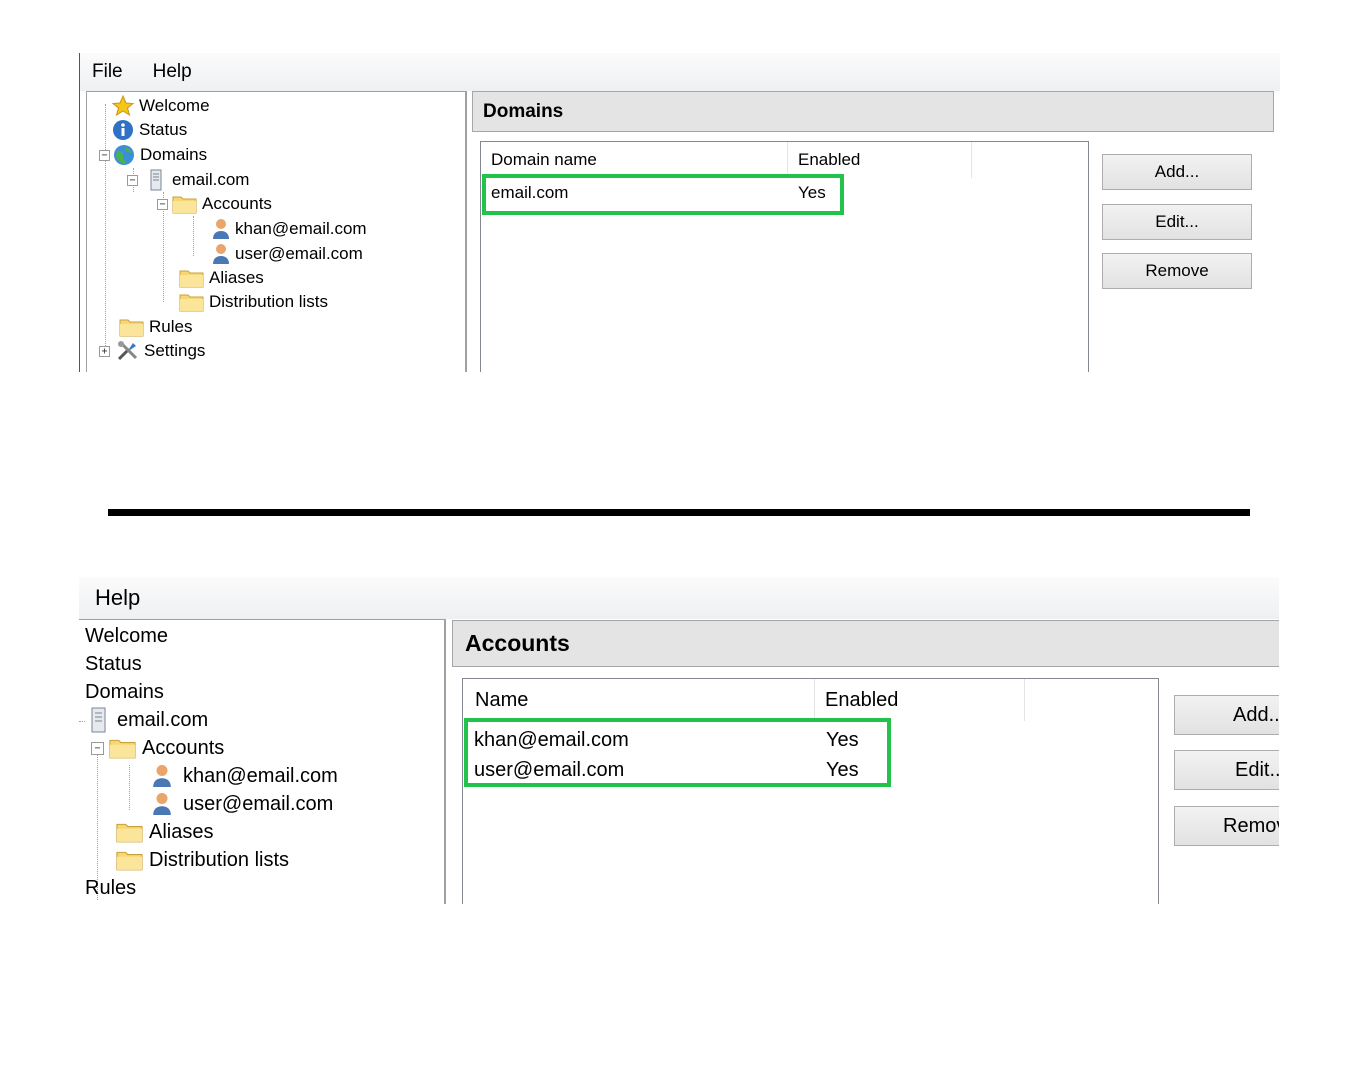 This screenshot has height=1086, width=1358. I want to click on table-row: email.com Yes, so click(671, 193).